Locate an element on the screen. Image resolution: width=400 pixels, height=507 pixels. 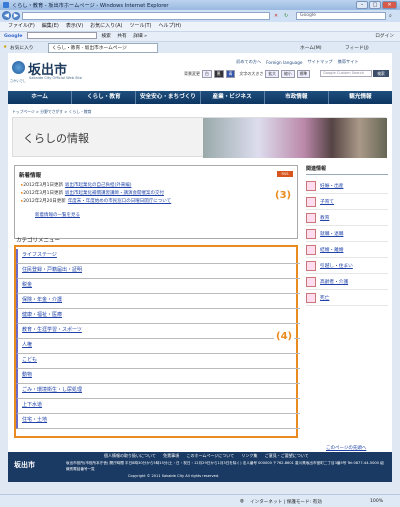
bg-white-button: 白 is located at coordinates (207, 74).